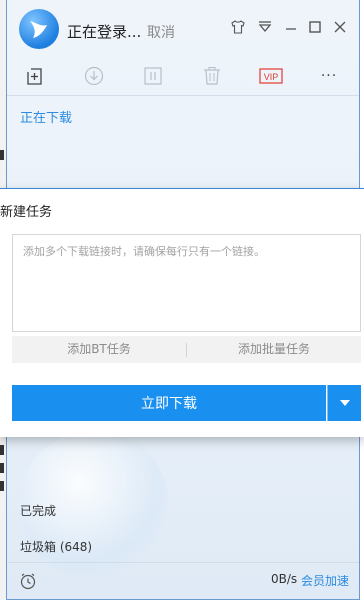 The image size is (364, 600). Describe the element at coordinates (238, 27) in the screenshot. I see `tshirt-icon` at that location.